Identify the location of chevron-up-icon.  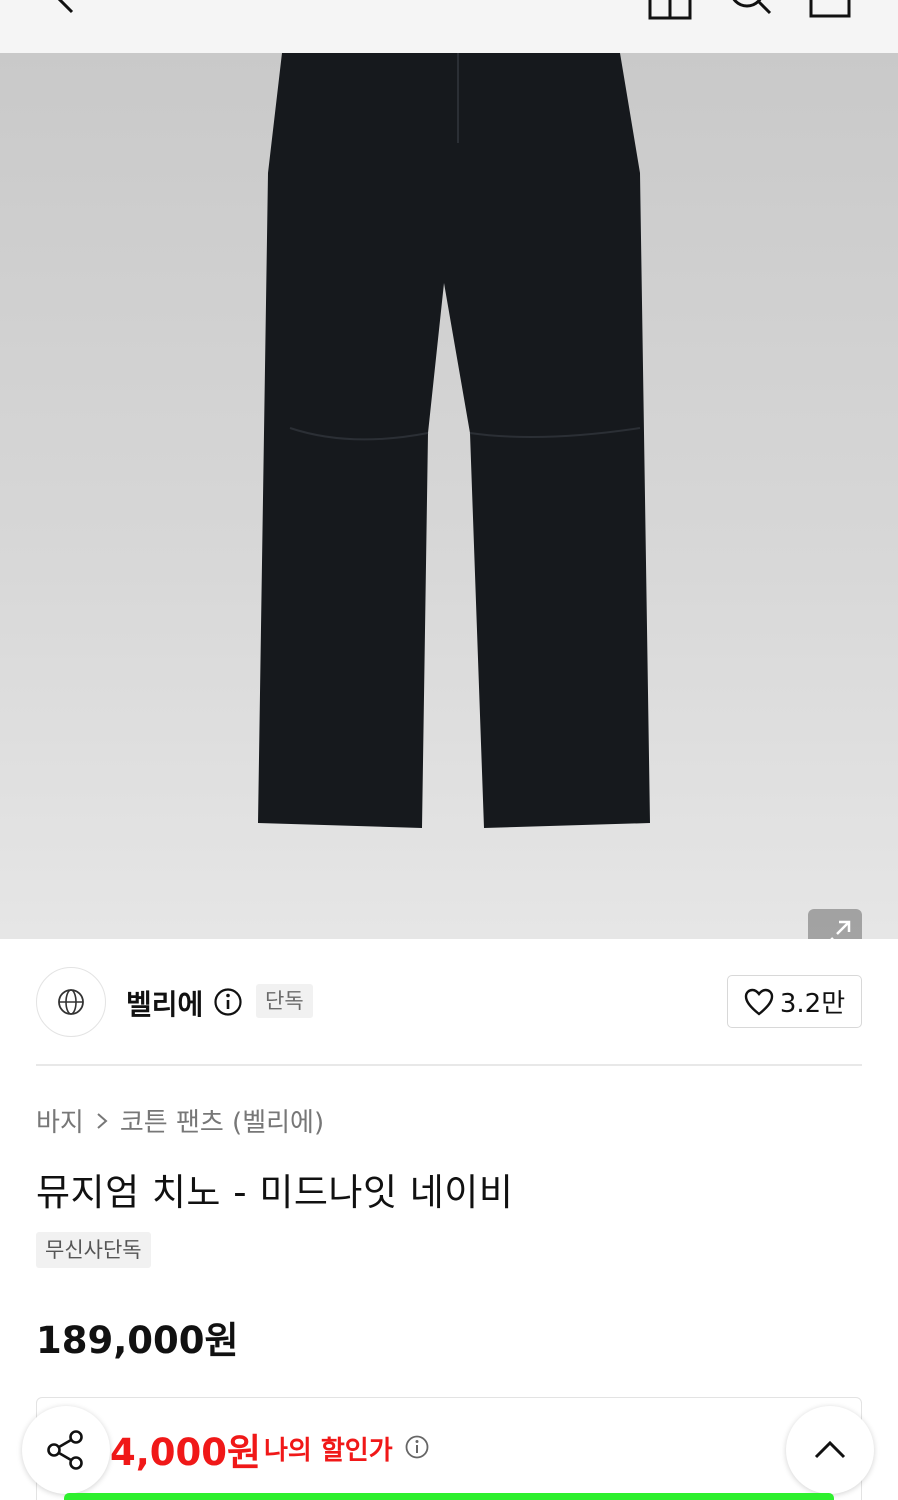
(830, 1449).